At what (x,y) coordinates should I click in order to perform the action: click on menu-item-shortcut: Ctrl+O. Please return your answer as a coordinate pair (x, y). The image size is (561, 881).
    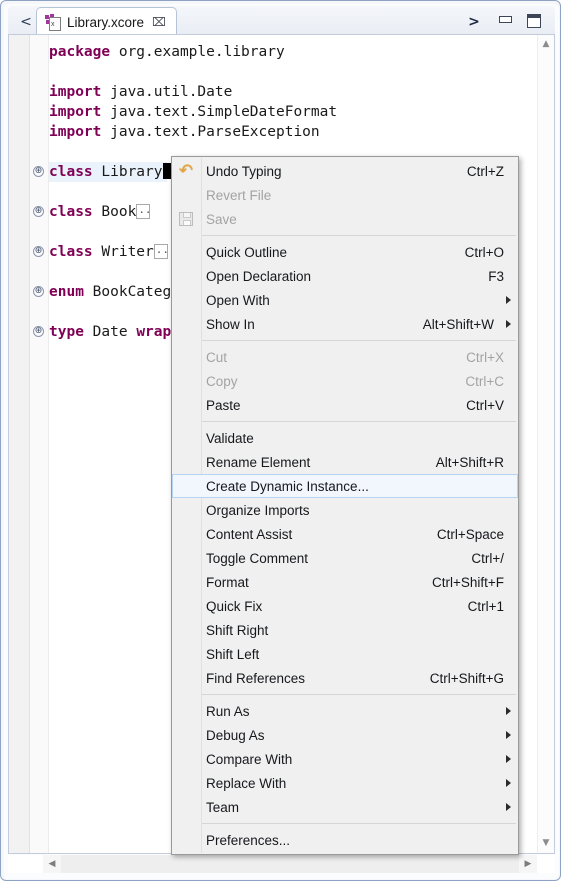
    Looking at the image, I should click on (484, 252).